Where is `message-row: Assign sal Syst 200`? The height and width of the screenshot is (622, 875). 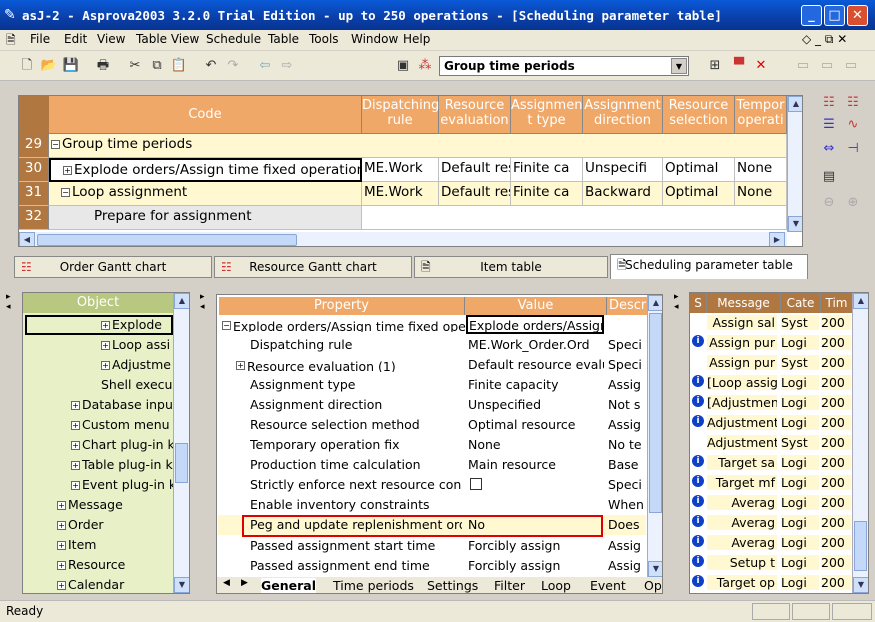 message-row: Assign sal Syst 200 is located at coordinates (770, 323).